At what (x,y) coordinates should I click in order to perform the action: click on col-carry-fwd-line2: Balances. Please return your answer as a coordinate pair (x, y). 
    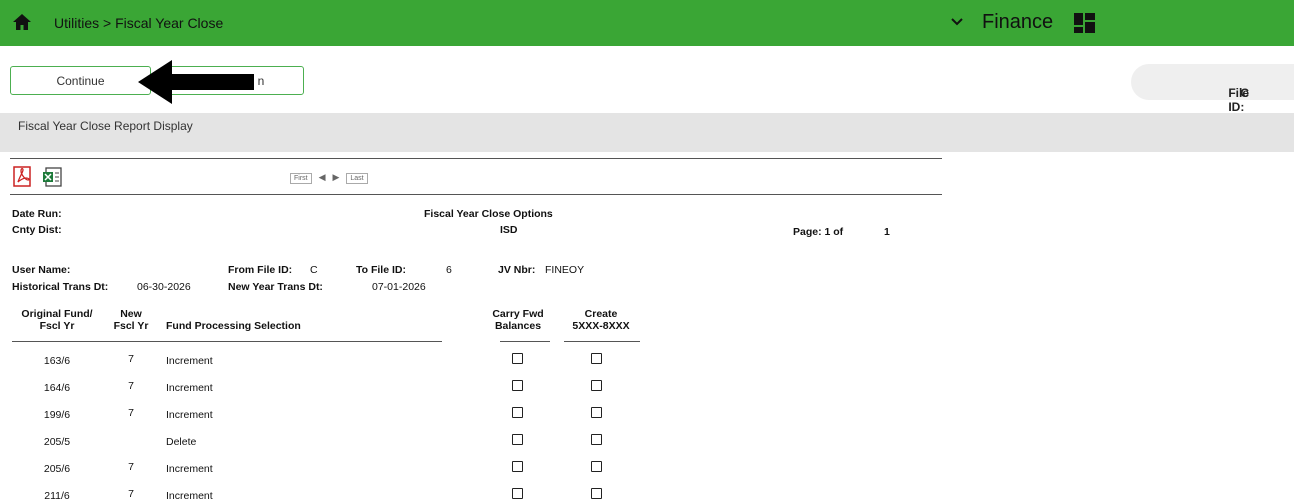
    Looking at the image, I should click on (518, 326).